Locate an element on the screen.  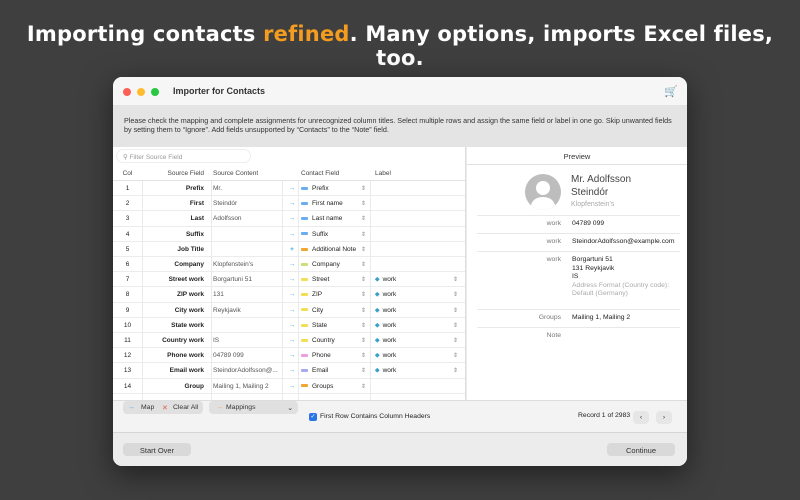
next-record-button: › is located at coordinates (664, 417).